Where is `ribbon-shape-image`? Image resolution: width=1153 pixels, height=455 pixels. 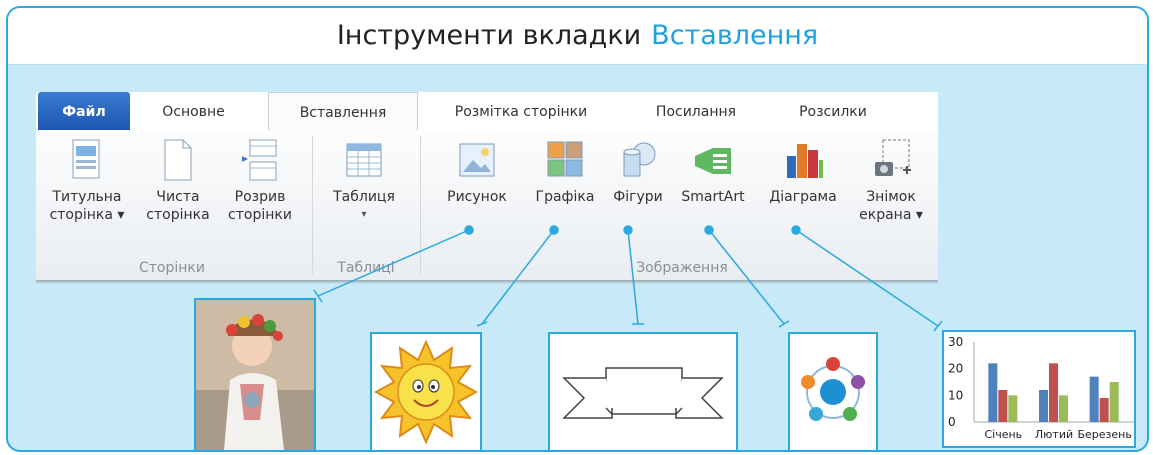
ribbon-shape-image is located at coordinates (643, 393).